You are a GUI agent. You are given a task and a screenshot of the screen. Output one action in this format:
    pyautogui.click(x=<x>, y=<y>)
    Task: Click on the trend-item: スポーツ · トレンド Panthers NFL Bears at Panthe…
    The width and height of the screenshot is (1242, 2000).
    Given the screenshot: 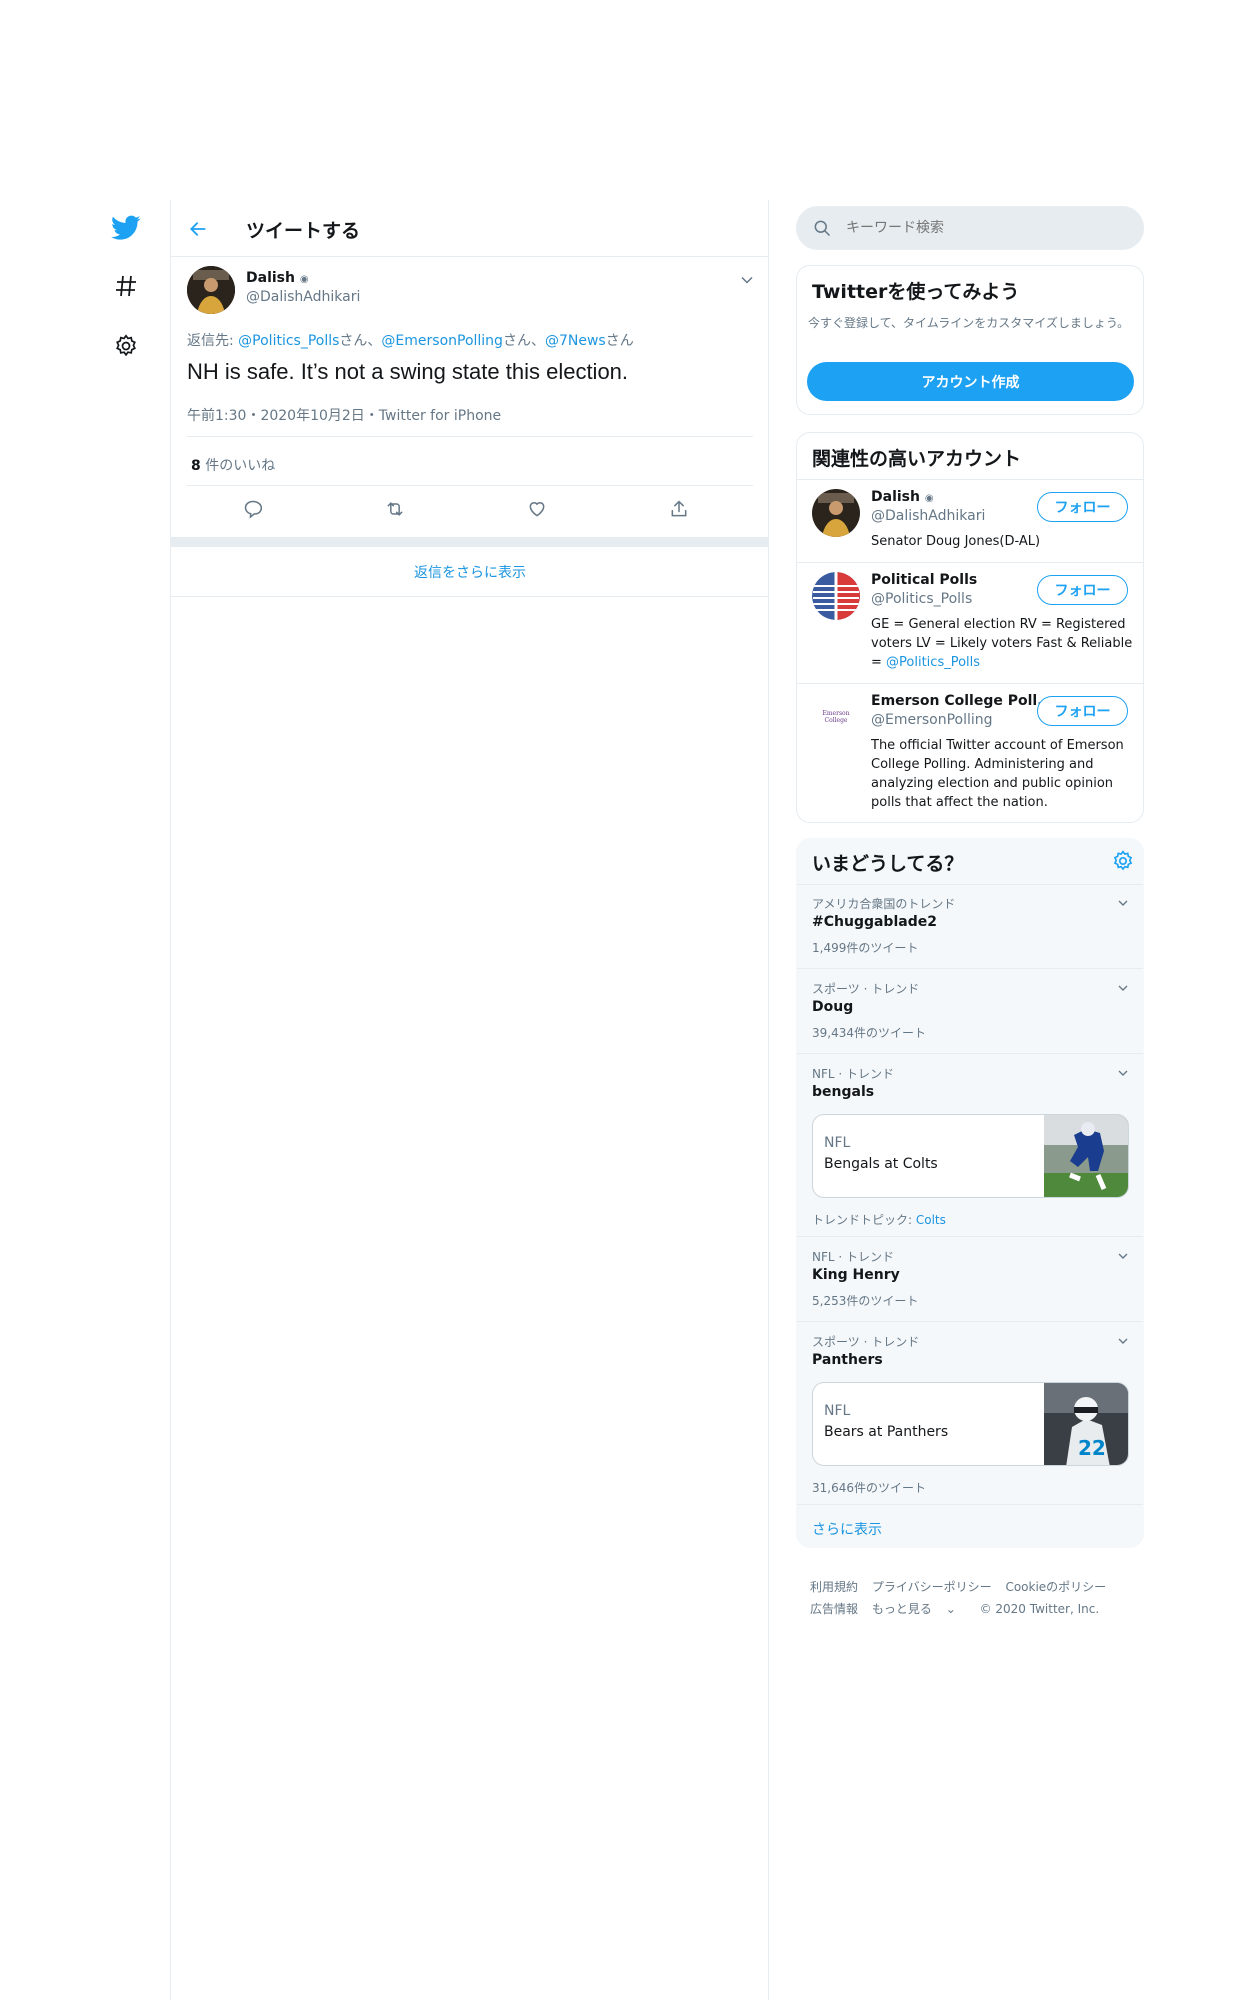 What is the action you would take?
    pyautogui.click(x=970, y=1412)
    